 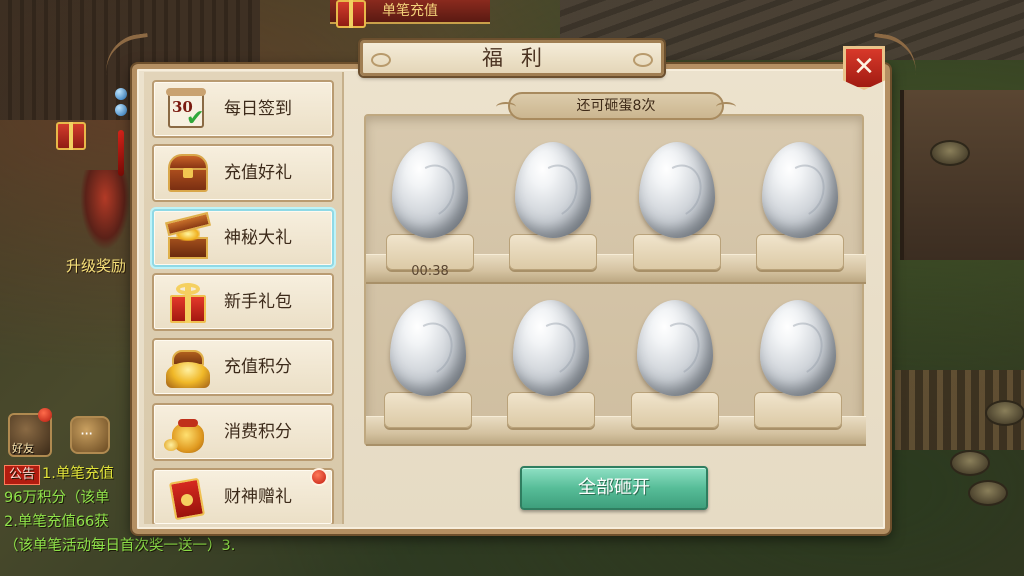 I want to click on sidebar-item-spend-points: 消费积分, so click(x=243, y=432).